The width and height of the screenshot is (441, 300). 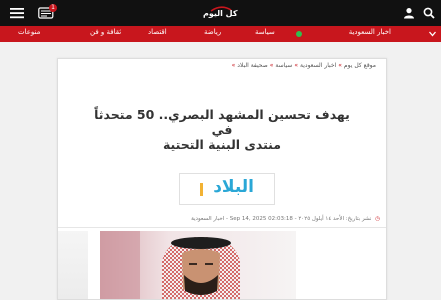 What do you see at coordinates (212, 32) in the screenshot?
I see `nav-item-sports: رياضة` at bounding box center [212, 32].